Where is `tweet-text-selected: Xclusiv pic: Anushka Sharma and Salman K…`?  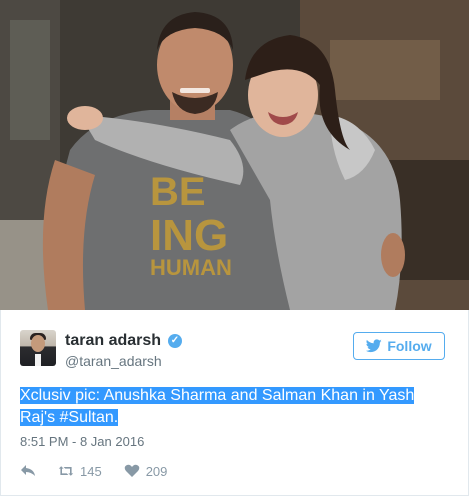 tweet-text-selected: Xclusiv pic: Anushka Sharma and Salman K… is located at coordinates (217, 406).